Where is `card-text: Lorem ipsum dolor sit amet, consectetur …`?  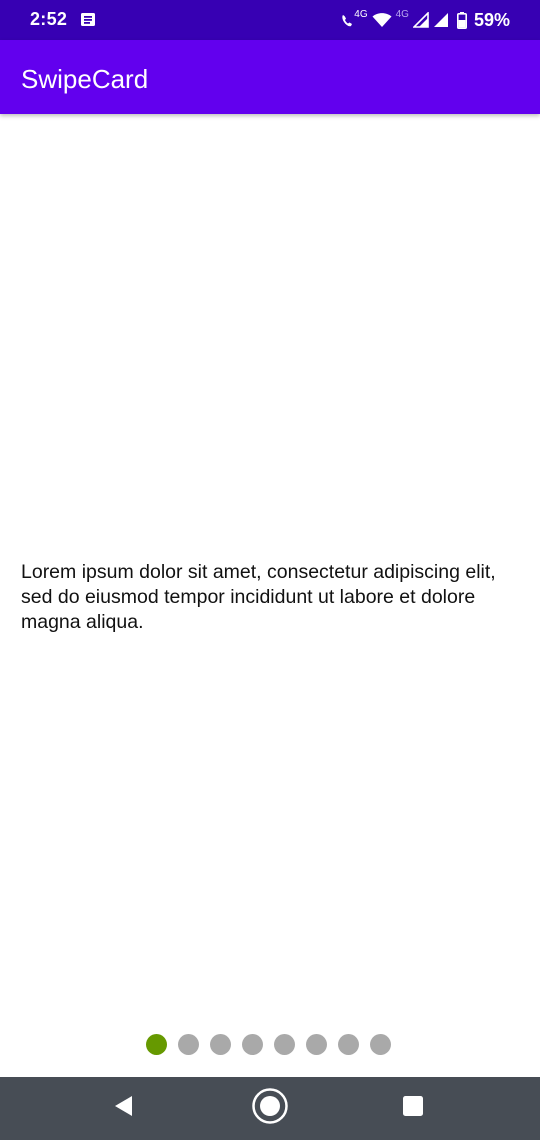 card-text: Lorem ipsum dolor sit amet, consectetur … is located at coordinates (258, 597).